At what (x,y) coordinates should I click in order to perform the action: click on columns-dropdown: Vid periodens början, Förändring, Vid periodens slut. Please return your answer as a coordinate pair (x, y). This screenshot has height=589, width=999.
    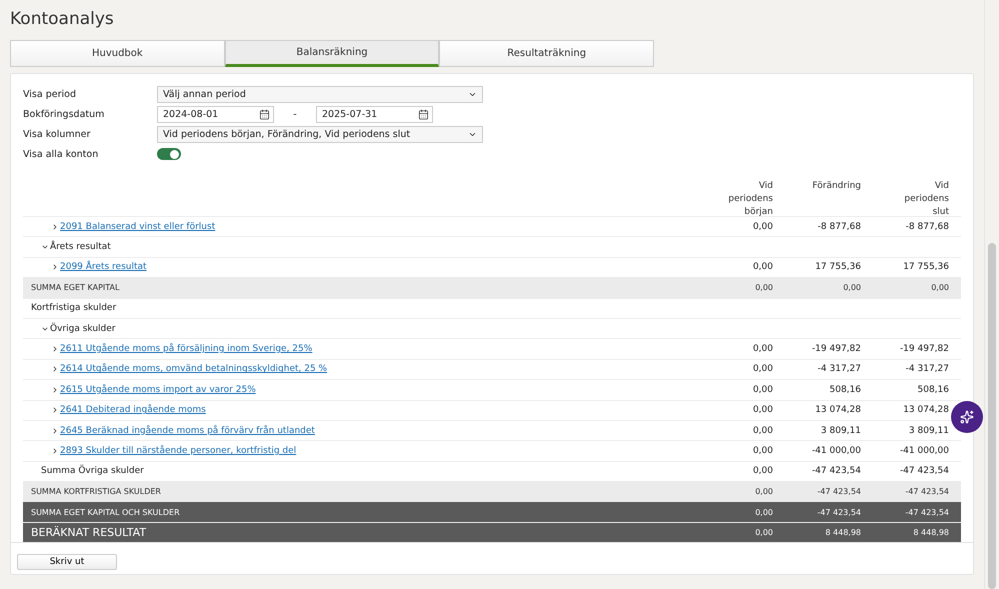
    Looking at the image, I should click on (320, 134).